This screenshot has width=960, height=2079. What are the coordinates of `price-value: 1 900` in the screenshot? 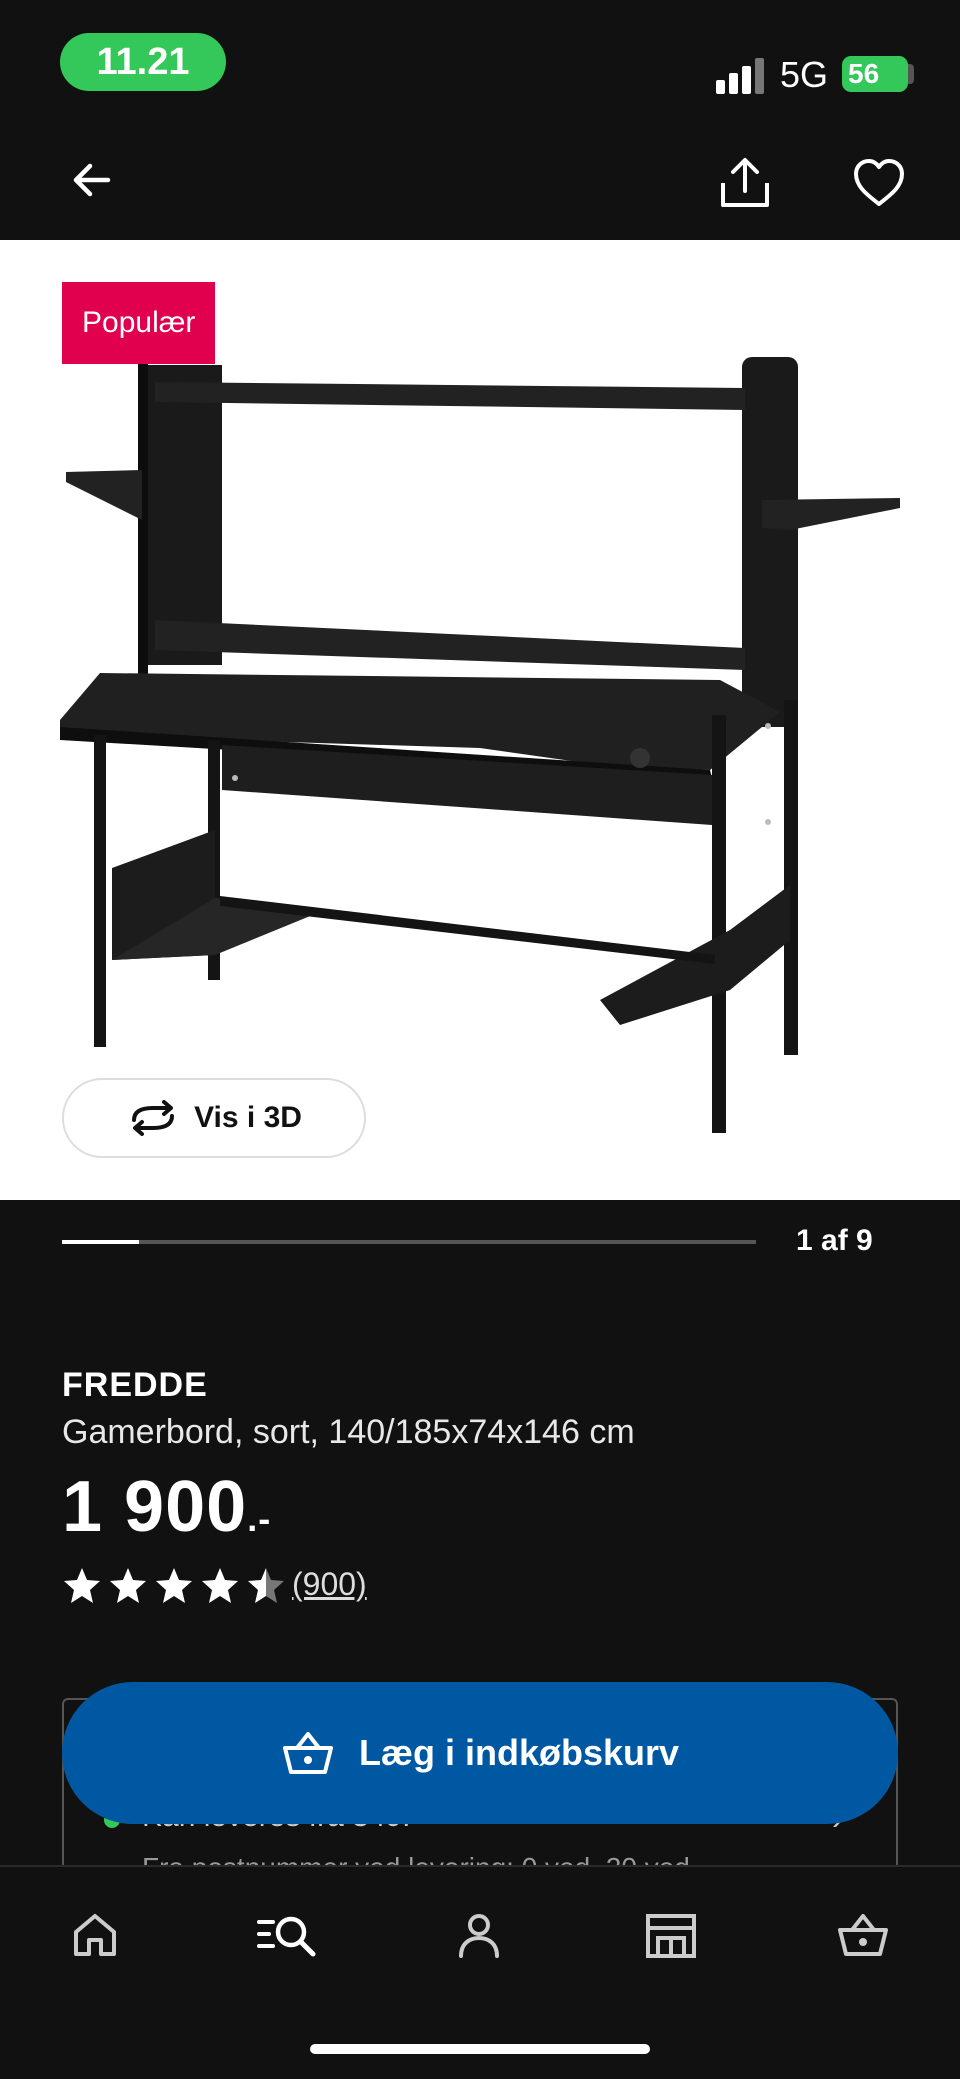 It's located at (155, 1507).